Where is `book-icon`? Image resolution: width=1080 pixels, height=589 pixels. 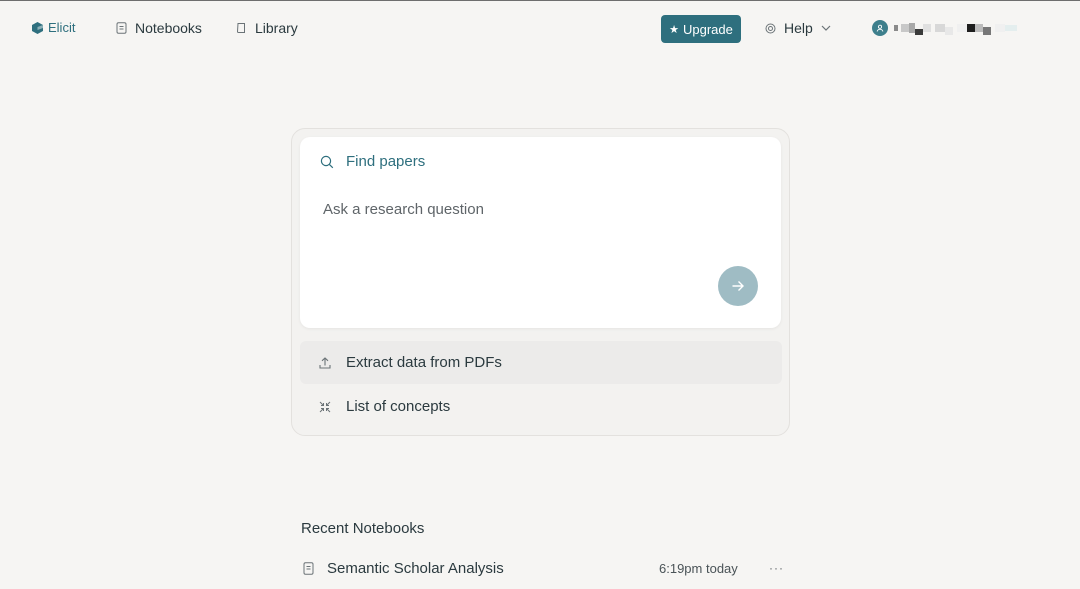
book-icon is located at coordinates (241, 28).